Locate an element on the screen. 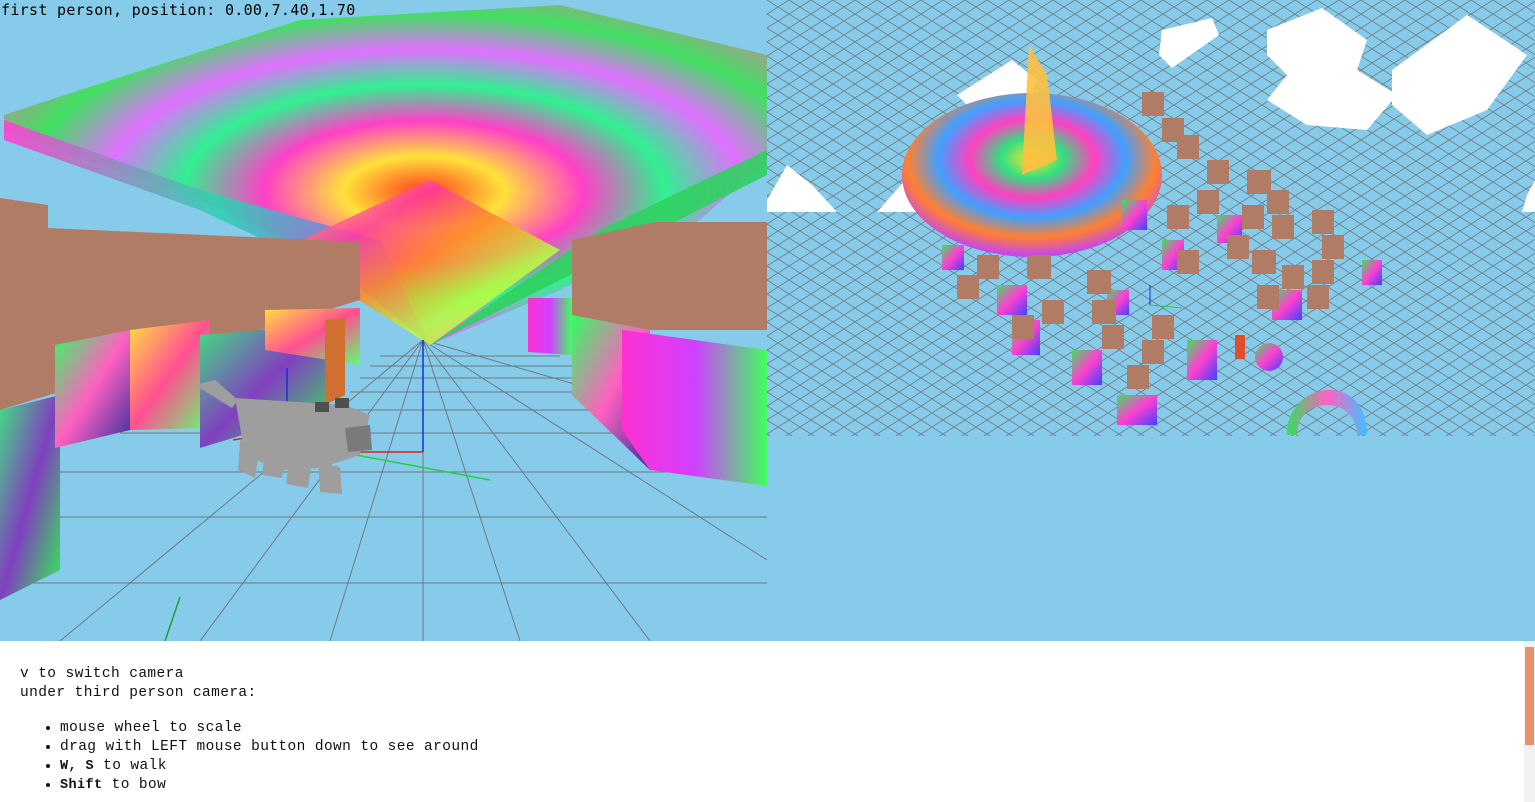  list-item-text: mouse wheel to scale is located at coordinates (151, 728).